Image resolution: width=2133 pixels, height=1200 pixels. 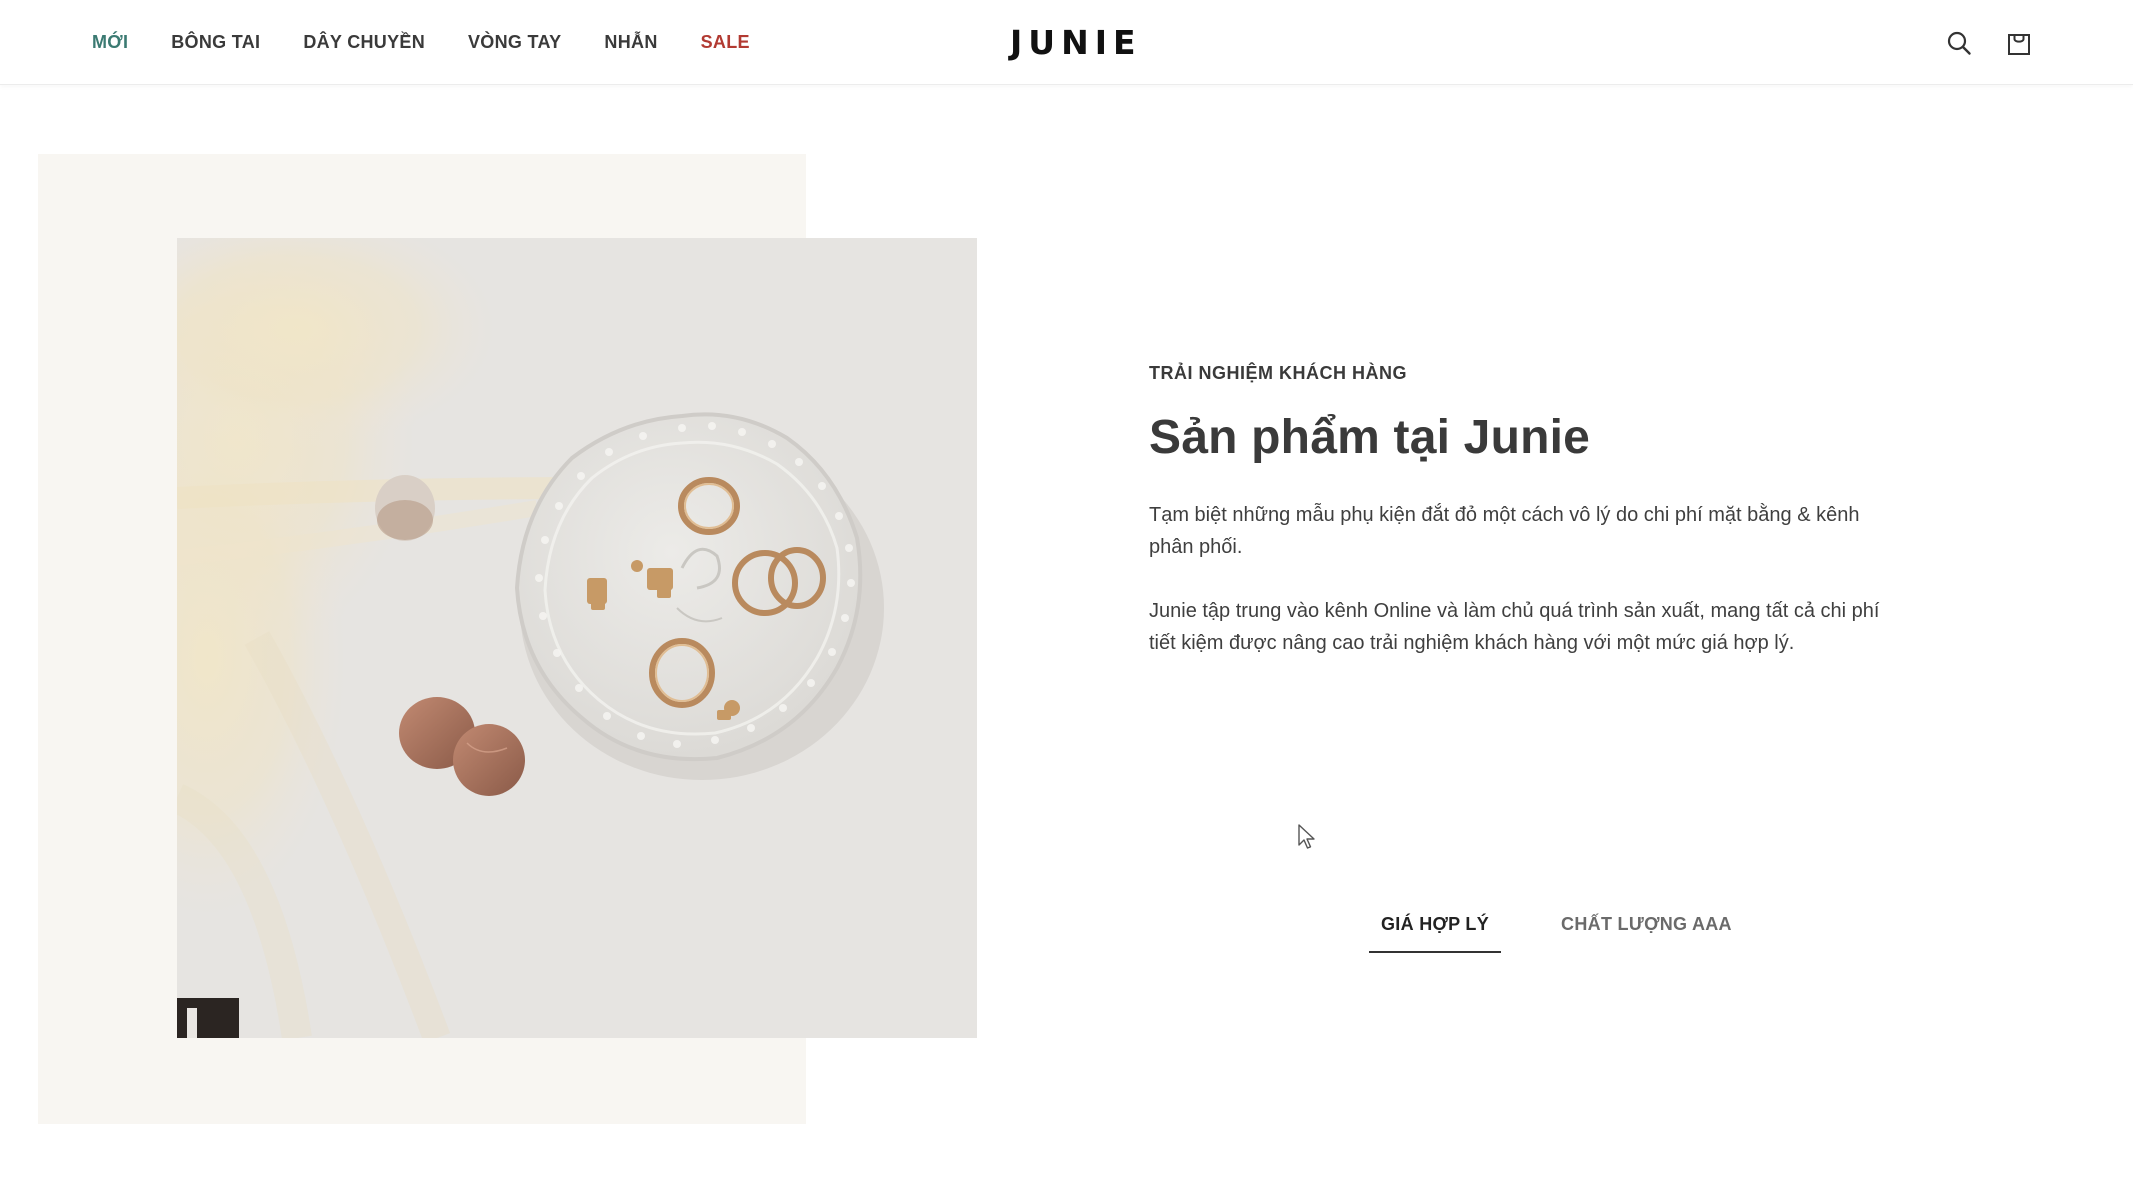 What do you see at coordinates (1076, 42) in the screenshot?
I see `site-logo: JUNIE` at bounding box center [1076, 42].